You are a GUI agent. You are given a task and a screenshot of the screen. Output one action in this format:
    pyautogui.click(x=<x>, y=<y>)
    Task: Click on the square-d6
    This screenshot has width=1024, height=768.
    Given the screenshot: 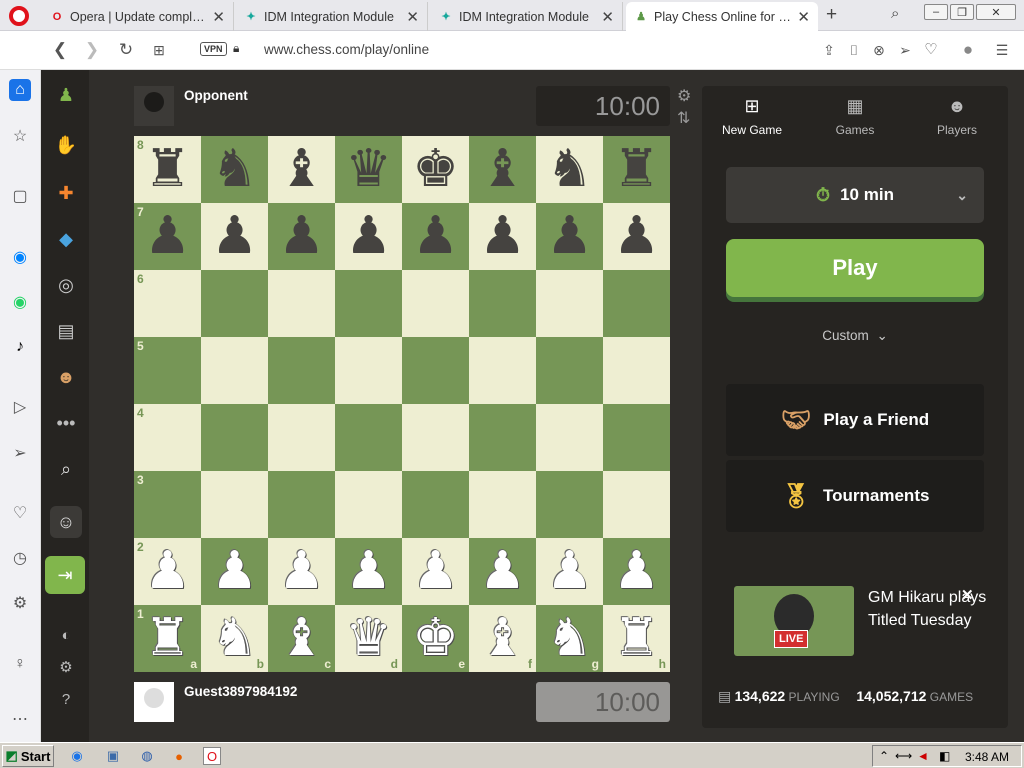 What is the action you would take?
    pyautogui.click(x=368, y=303)
    